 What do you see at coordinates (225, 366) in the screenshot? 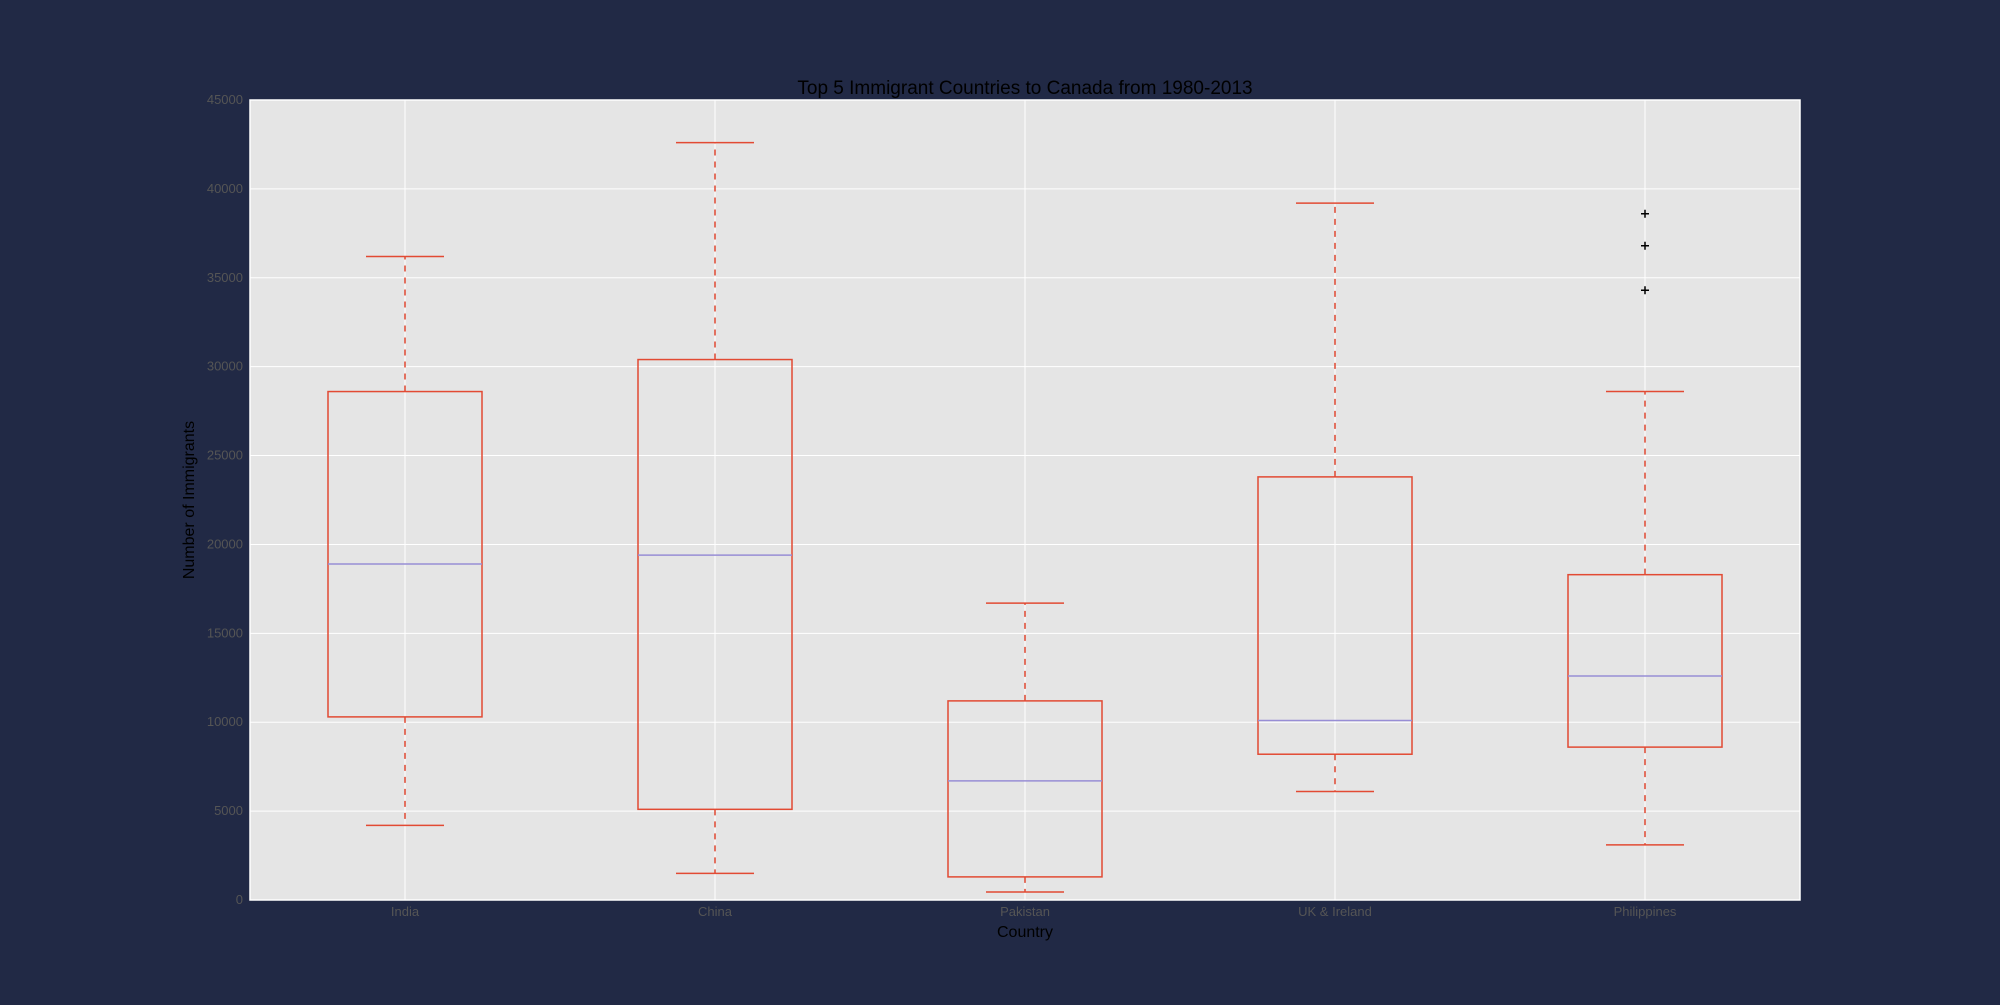
I see `y-tick-label: 30000` at bounding box center [225, 366].